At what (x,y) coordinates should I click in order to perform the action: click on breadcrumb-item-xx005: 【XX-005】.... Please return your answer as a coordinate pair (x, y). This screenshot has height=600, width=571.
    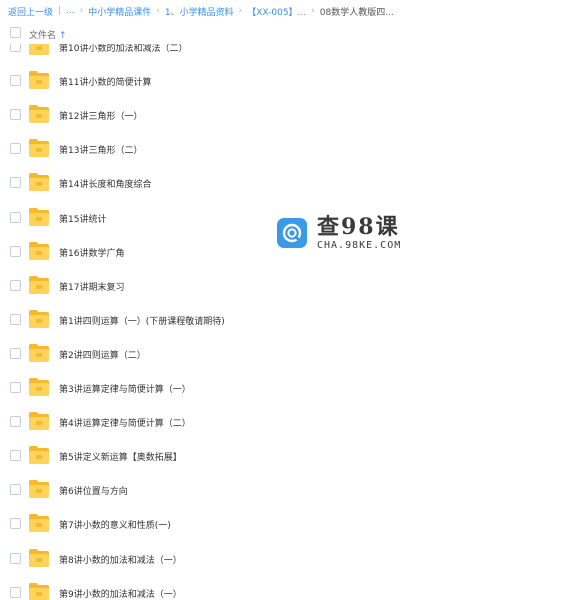
    Looking at the image, I should click on (276, 11).